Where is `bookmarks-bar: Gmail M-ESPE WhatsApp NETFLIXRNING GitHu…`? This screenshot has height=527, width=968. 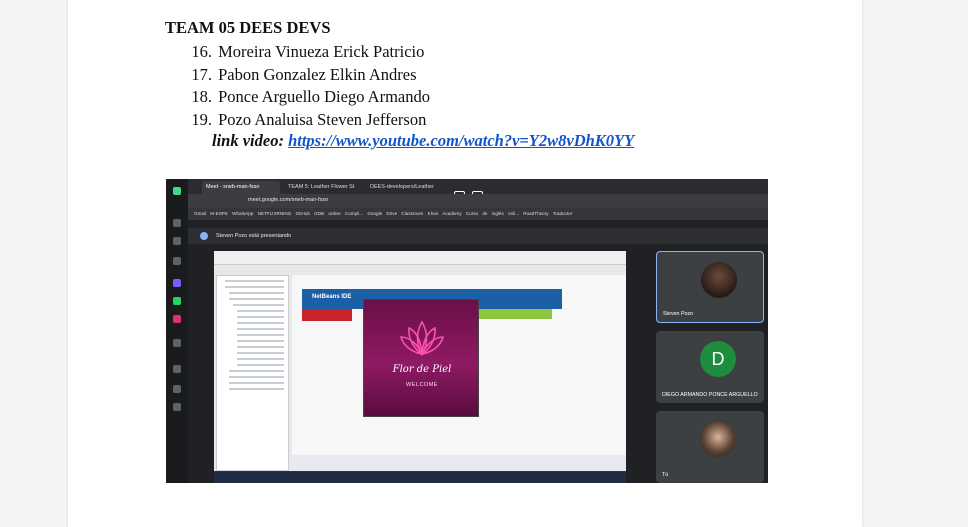 bookmarks-bar: Gmail M-ESPE WhatsApp NETFLIXRNING GitHu… is located at coordinates (478, 214).